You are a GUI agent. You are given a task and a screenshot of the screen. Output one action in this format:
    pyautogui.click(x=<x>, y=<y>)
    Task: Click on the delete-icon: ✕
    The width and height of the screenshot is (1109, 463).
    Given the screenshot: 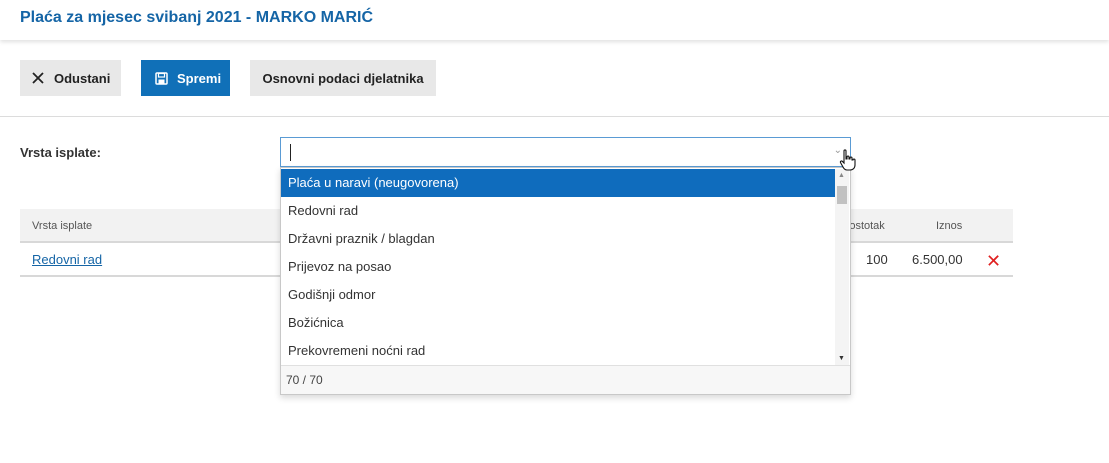 What is the action you would take?
    pyautogui.click(x=993, y=261)
    